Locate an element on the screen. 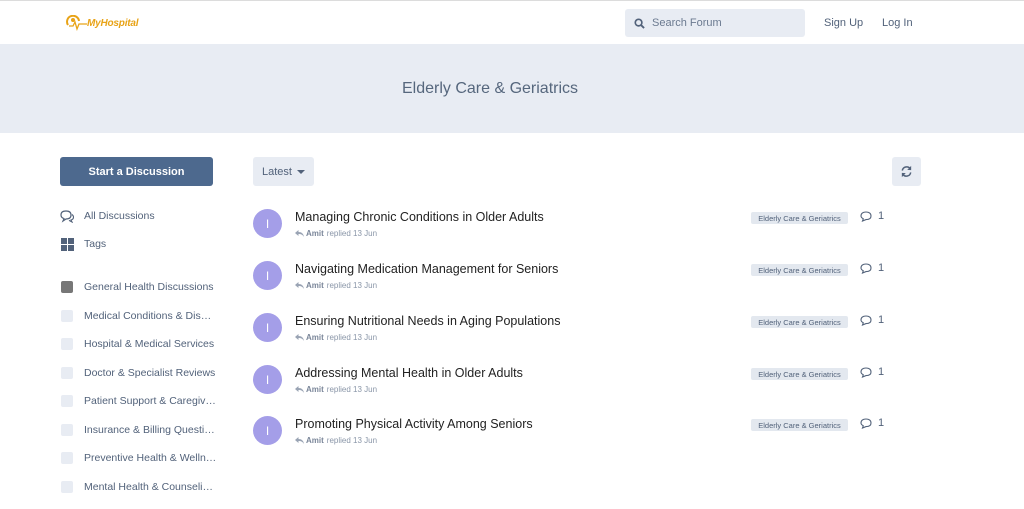 The height and width of the screenshot is (509, 1024). logo-text: MyHospital is located at coordinates (113, 23).